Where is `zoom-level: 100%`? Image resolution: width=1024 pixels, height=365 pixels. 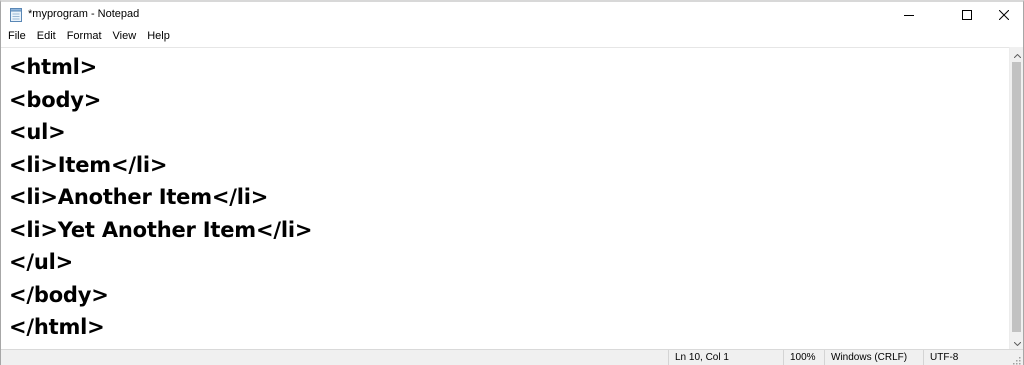
zoom-level: 100% is located at coordinates (803, 357).